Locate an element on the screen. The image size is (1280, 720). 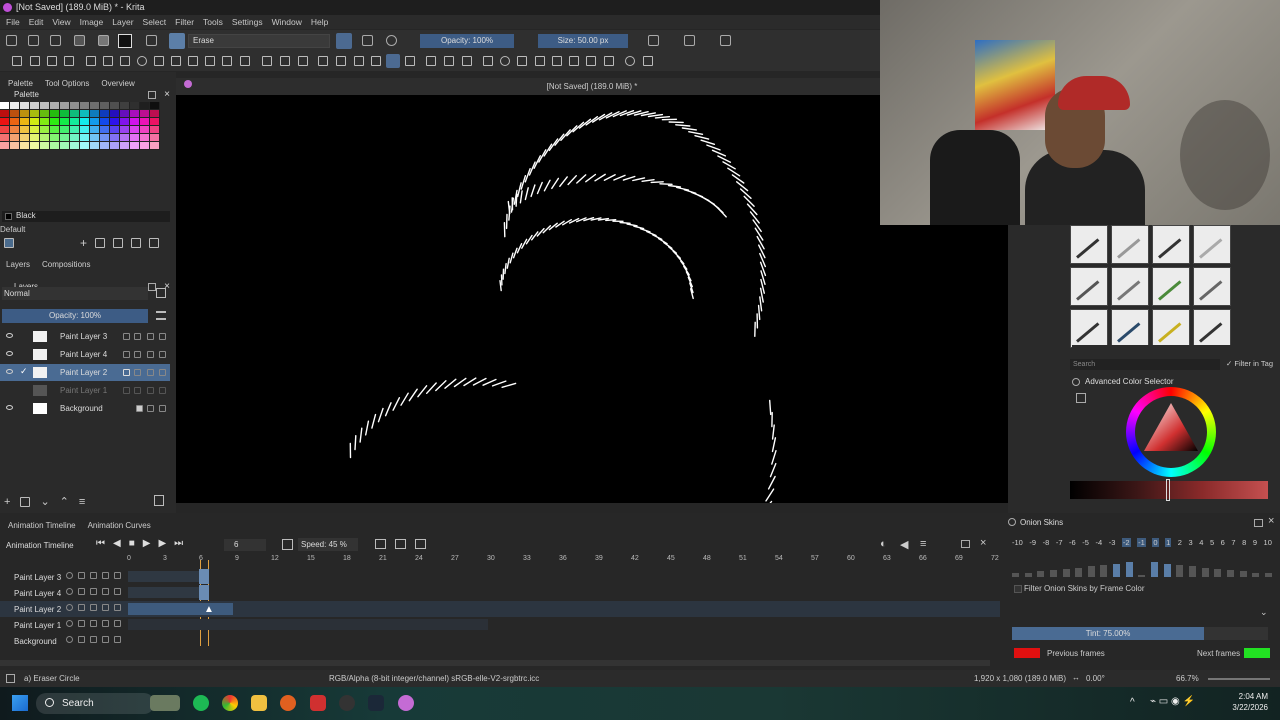
obs-icon is located at coordinates (347, 703).